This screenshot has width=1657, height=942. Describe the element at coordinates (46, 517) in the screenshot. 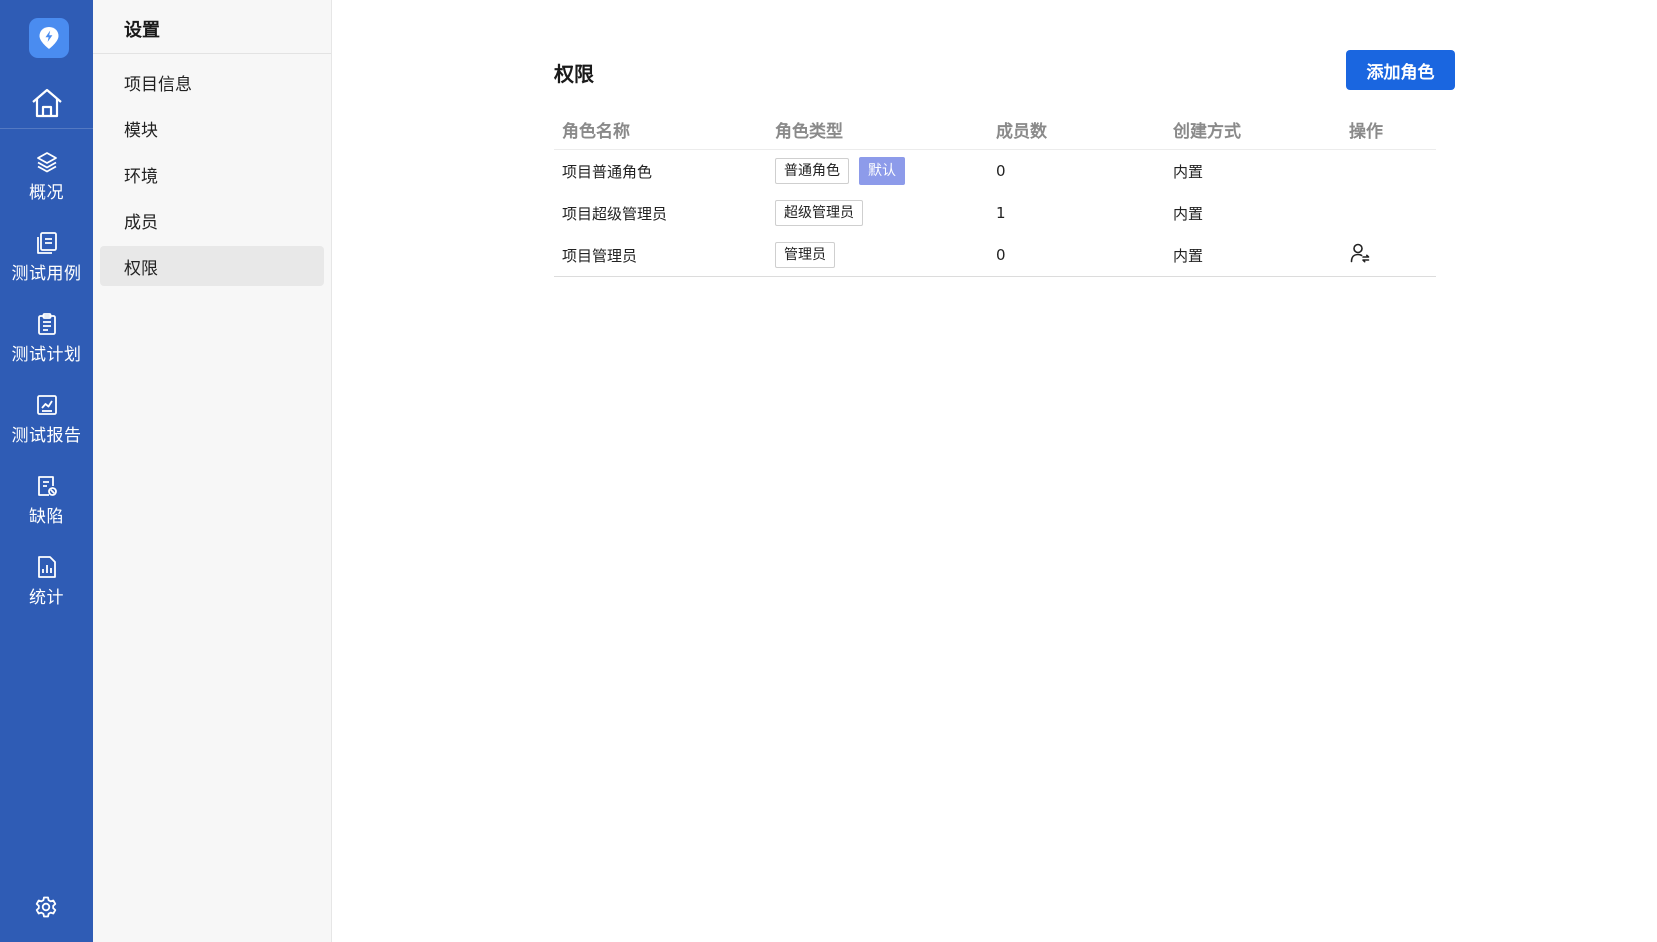

I see `nav-defects-label: 缺陷` at that location.